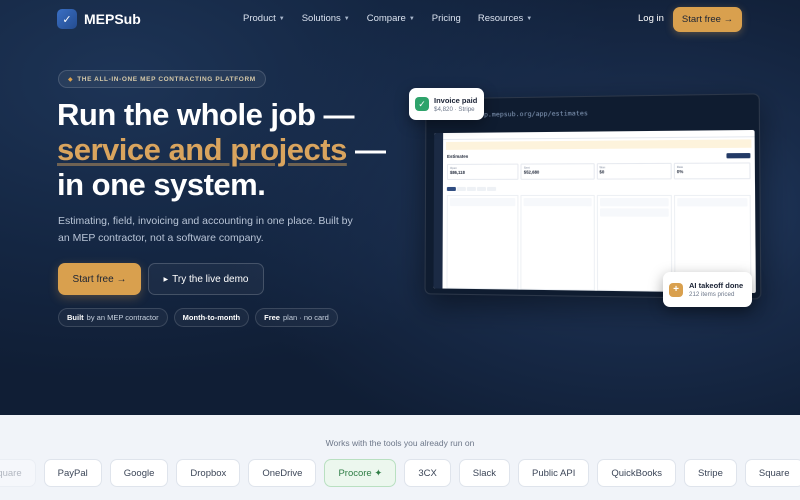 The height and width of the screenshot is (500, 800). What do you see at coordinates (532, 114) in the screenshot?
I see `mockup-url: app.mepsub.org/app/estimates` at bounding box center [532, 114].